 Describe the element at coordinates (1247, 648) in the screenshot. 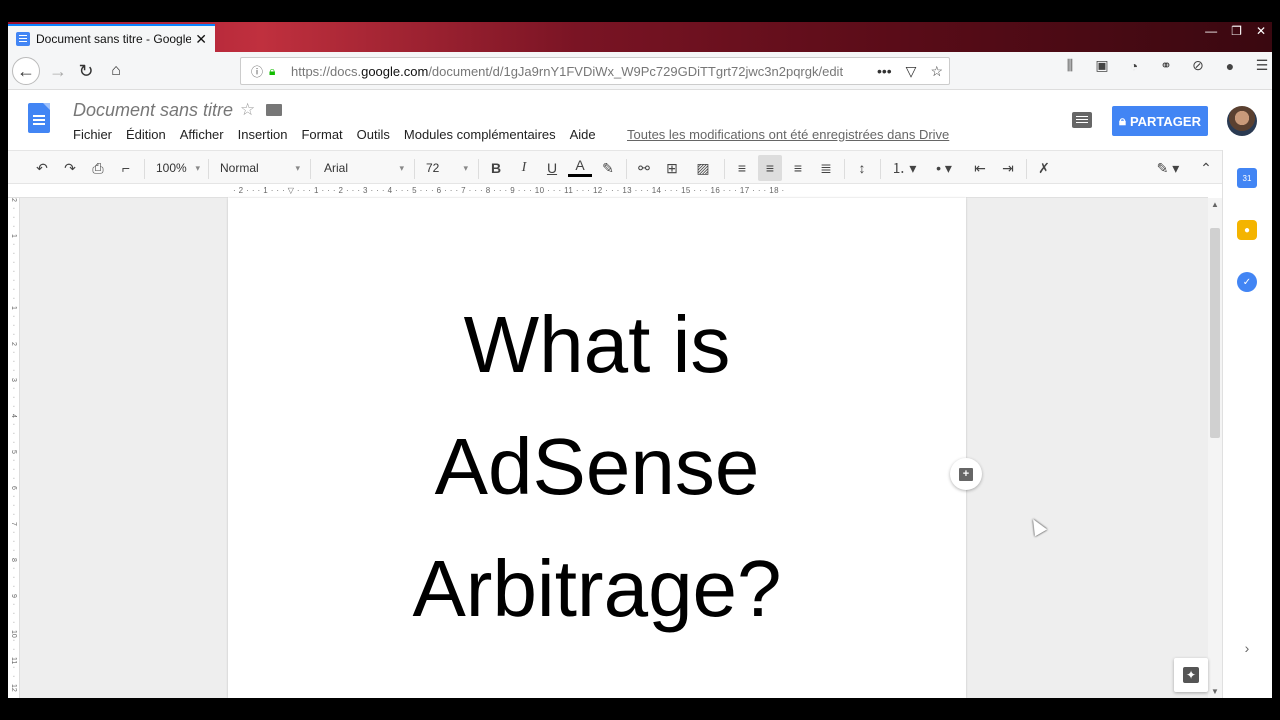

I see `expand-panel-icon: ›` at that location.